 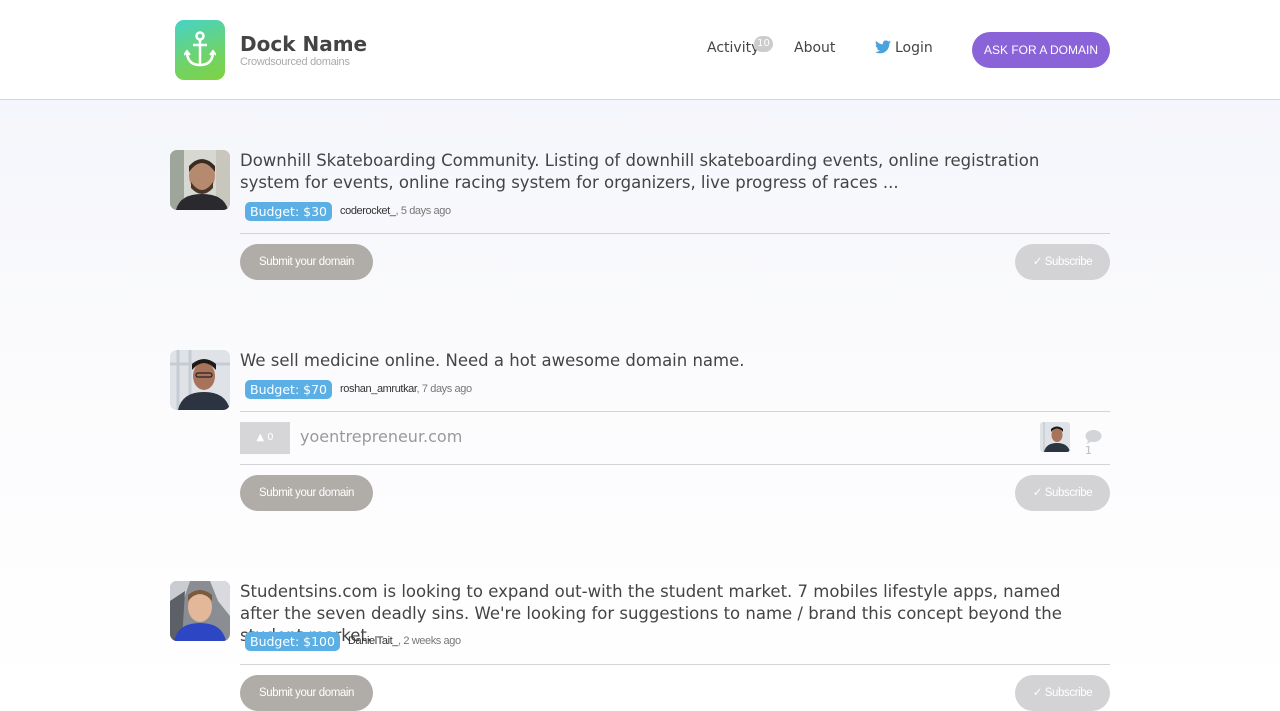 I want to click on budget-badge: Budget: $100, so click(x=292, y=641).